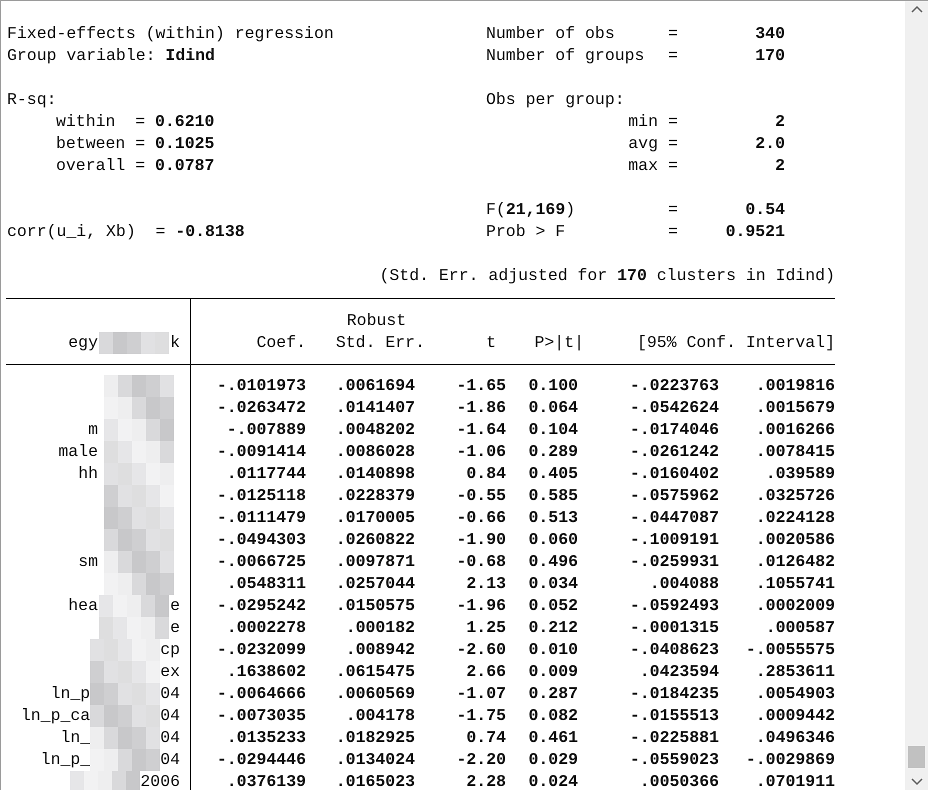  Describe the element at coordinates (795, 540) in the screenshot. I see `ci-upper-cell: .0020586` at that location.